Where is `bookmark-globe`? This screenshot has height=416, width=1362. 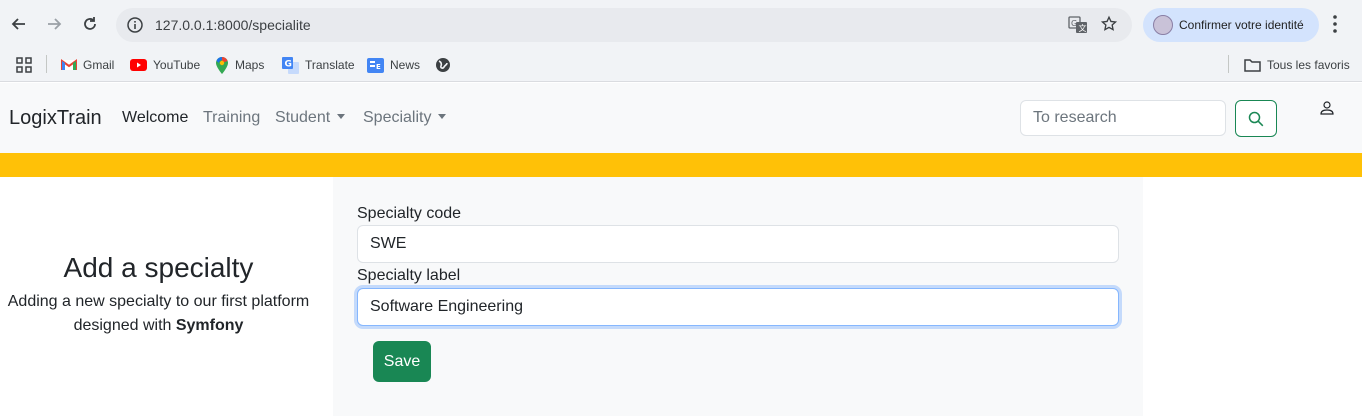
bookmark-globe is located at coordinates (443, 65).